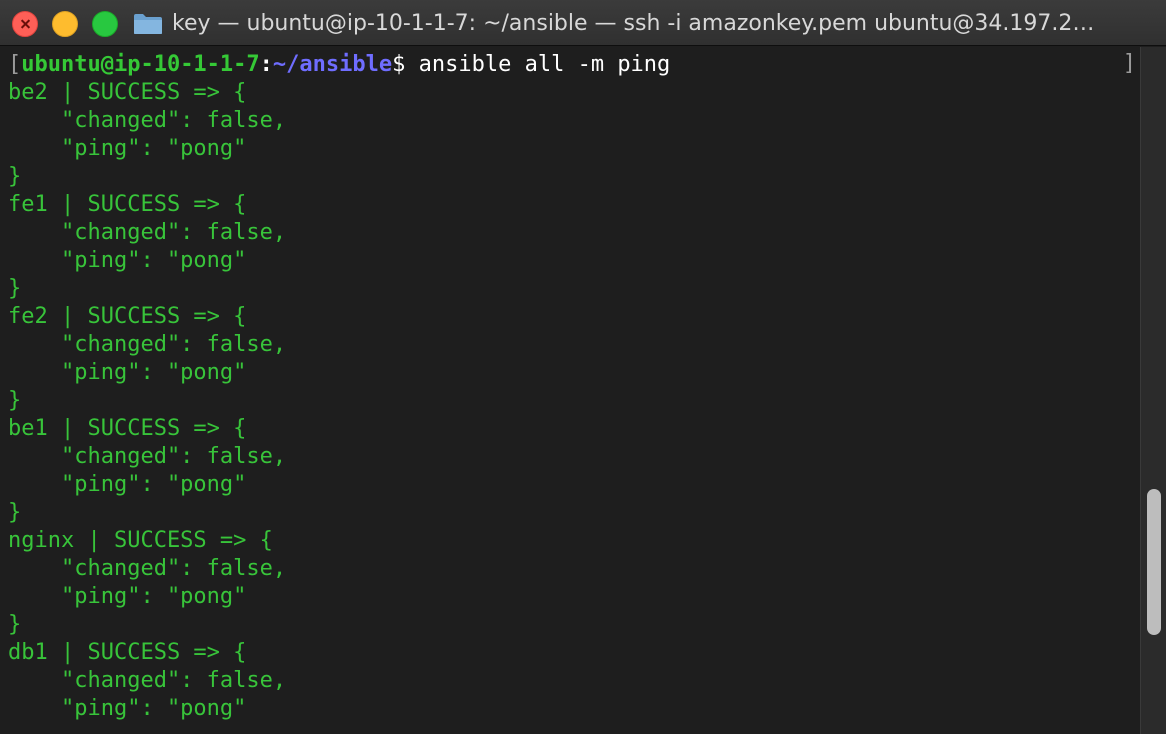 This screenshot has width=1166, height=734. What do you see at coordinates (538, 64) in the screenshot?
I see `prompt-command: ansible all -m ping` at bounding box center [538, 64].